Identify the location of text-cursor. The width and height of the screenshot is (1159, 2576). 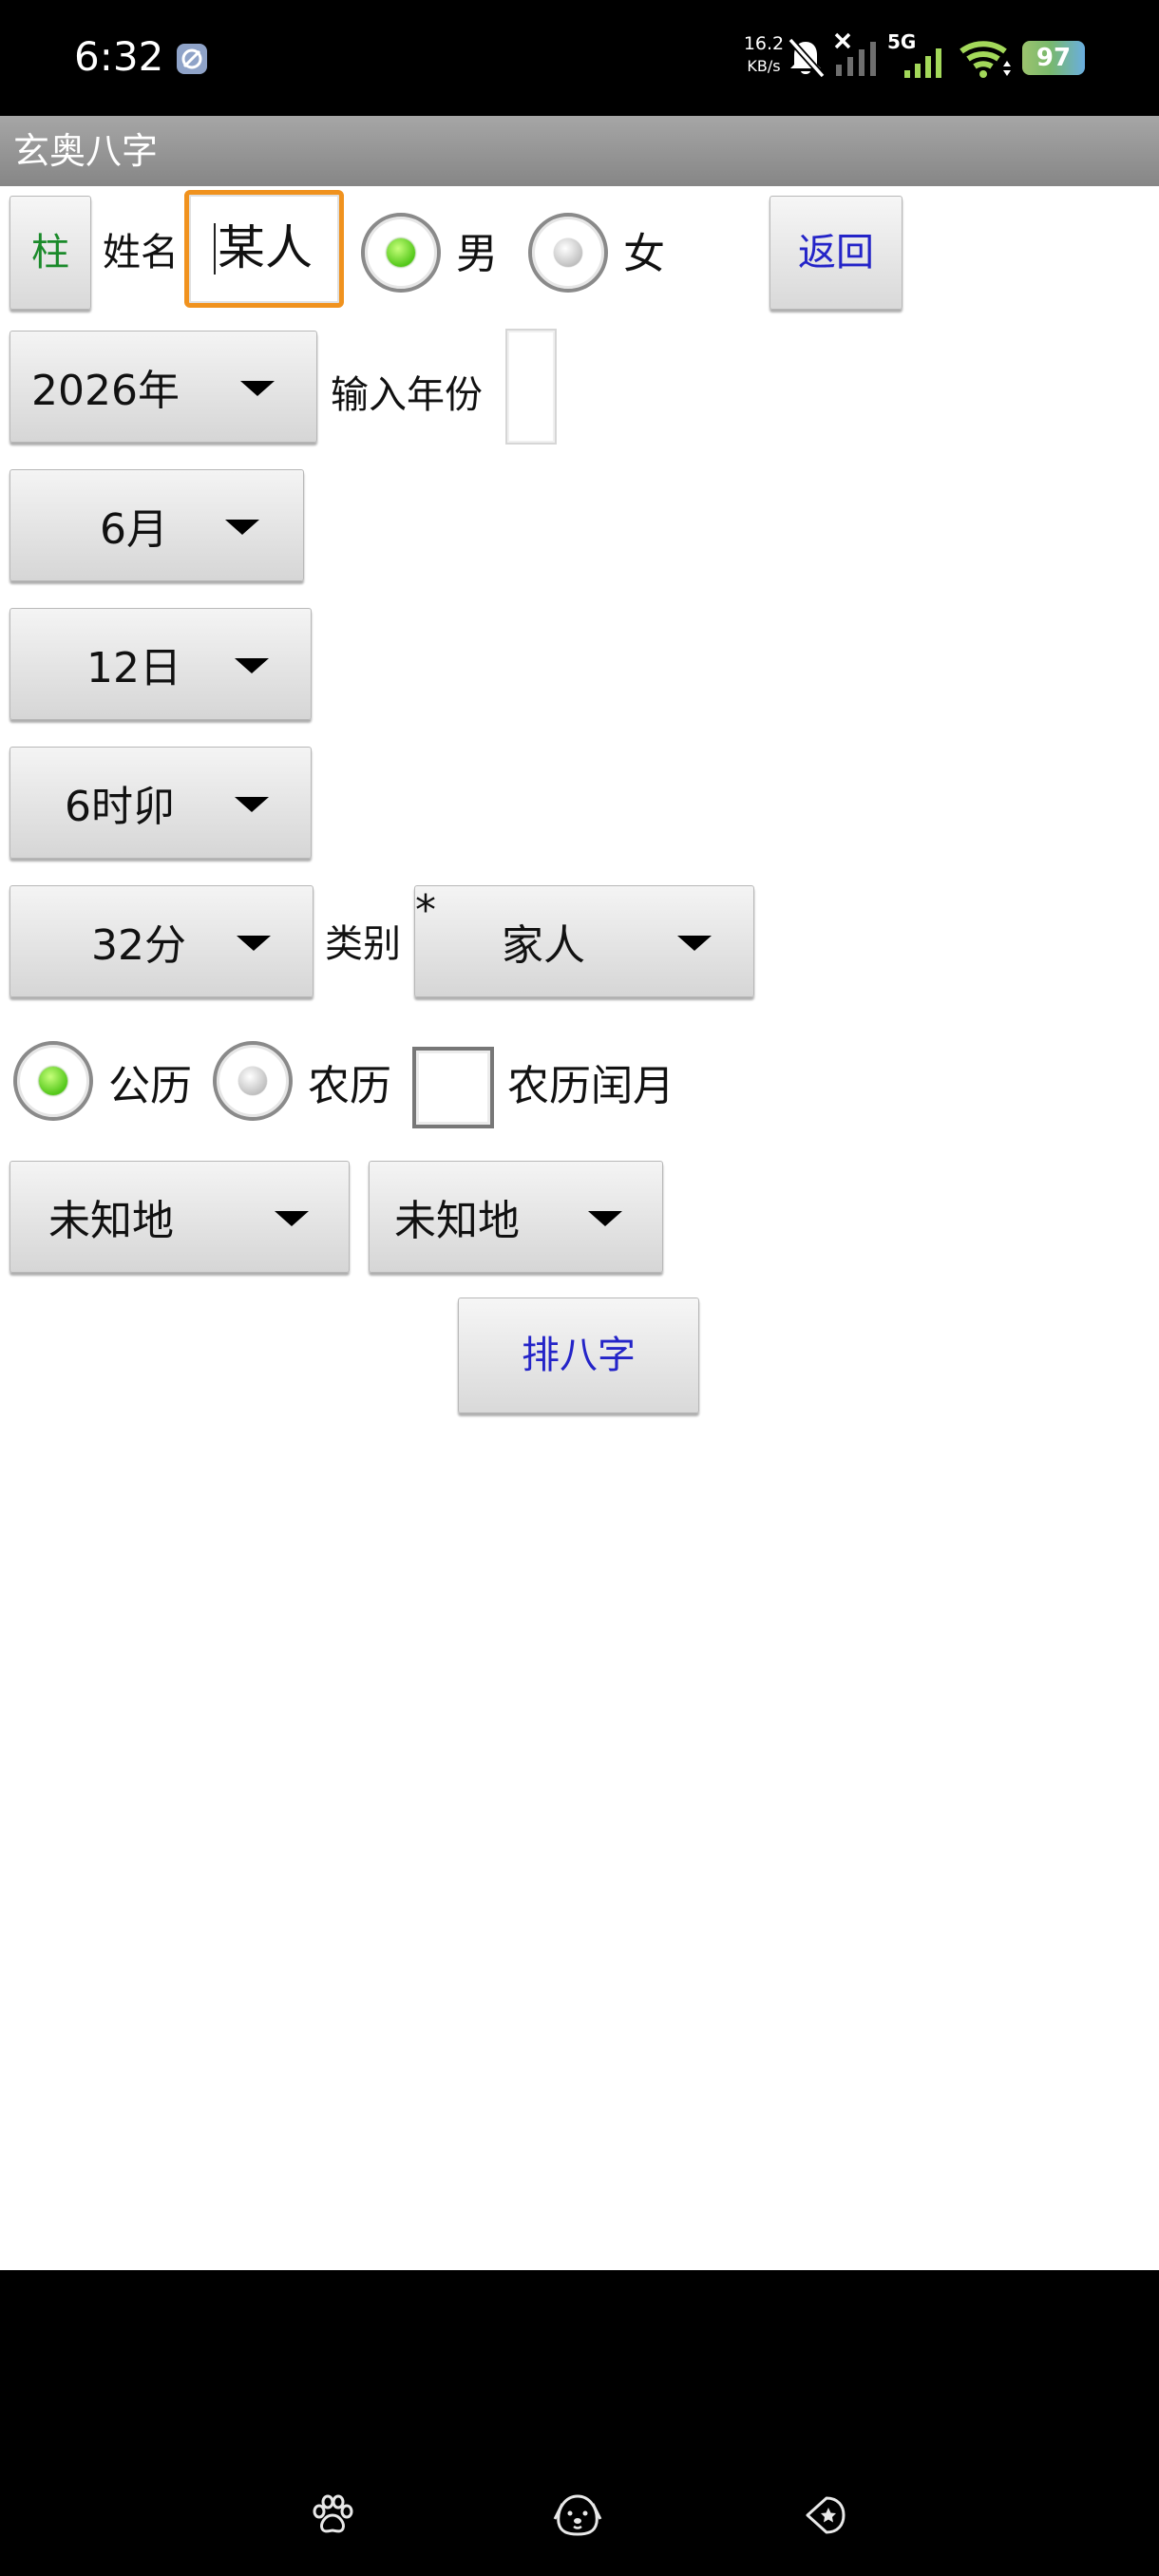
(215, 249).